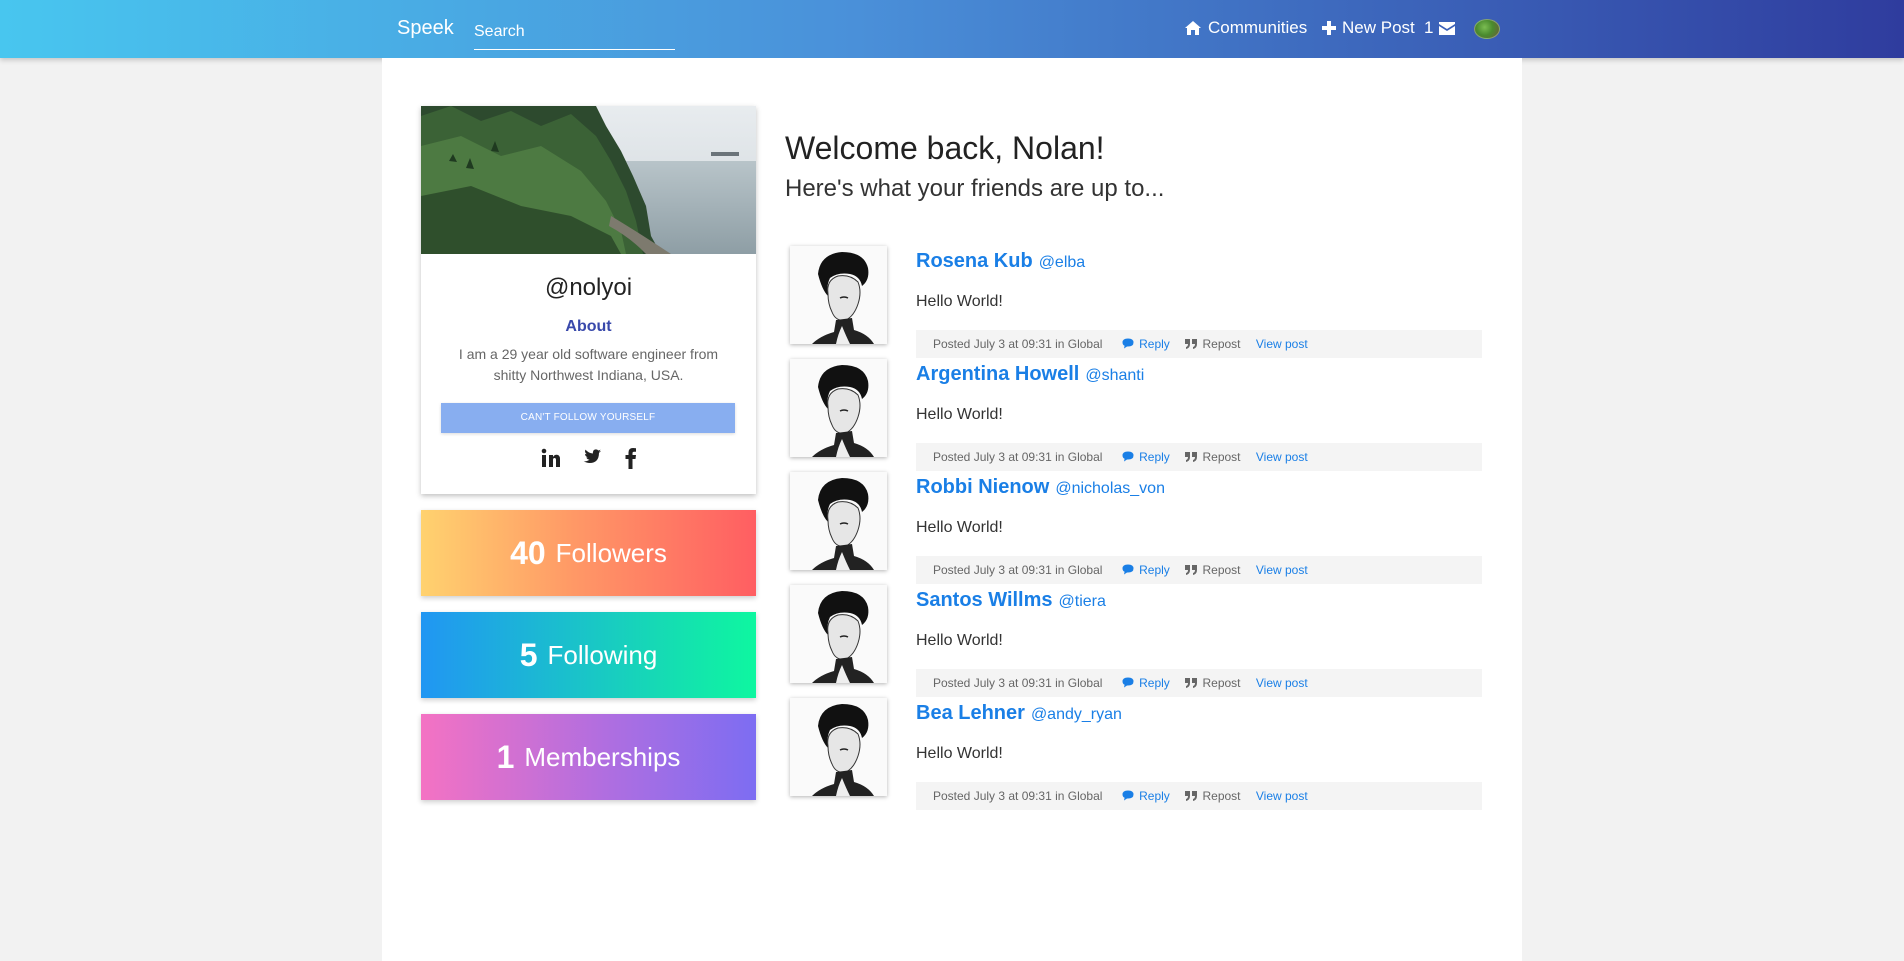  I want to click on post-author-username: @tiera, so click(1082, 601).